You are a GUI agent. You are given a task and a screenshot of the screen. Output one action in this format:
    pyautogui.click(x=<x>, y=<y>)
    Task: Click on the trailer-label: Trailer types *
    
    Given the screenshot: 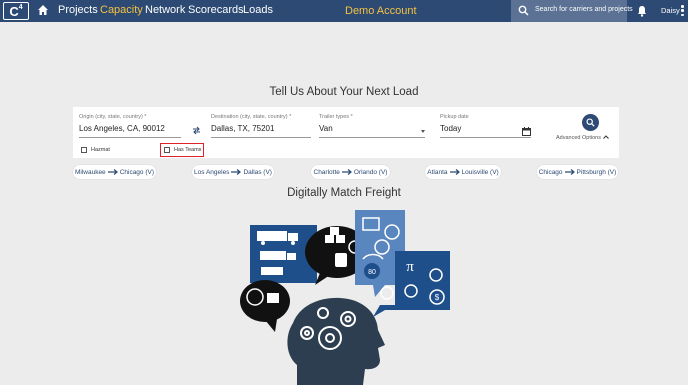 What is the action you would take?
    pyautogui.click(x=336, y=117)
    